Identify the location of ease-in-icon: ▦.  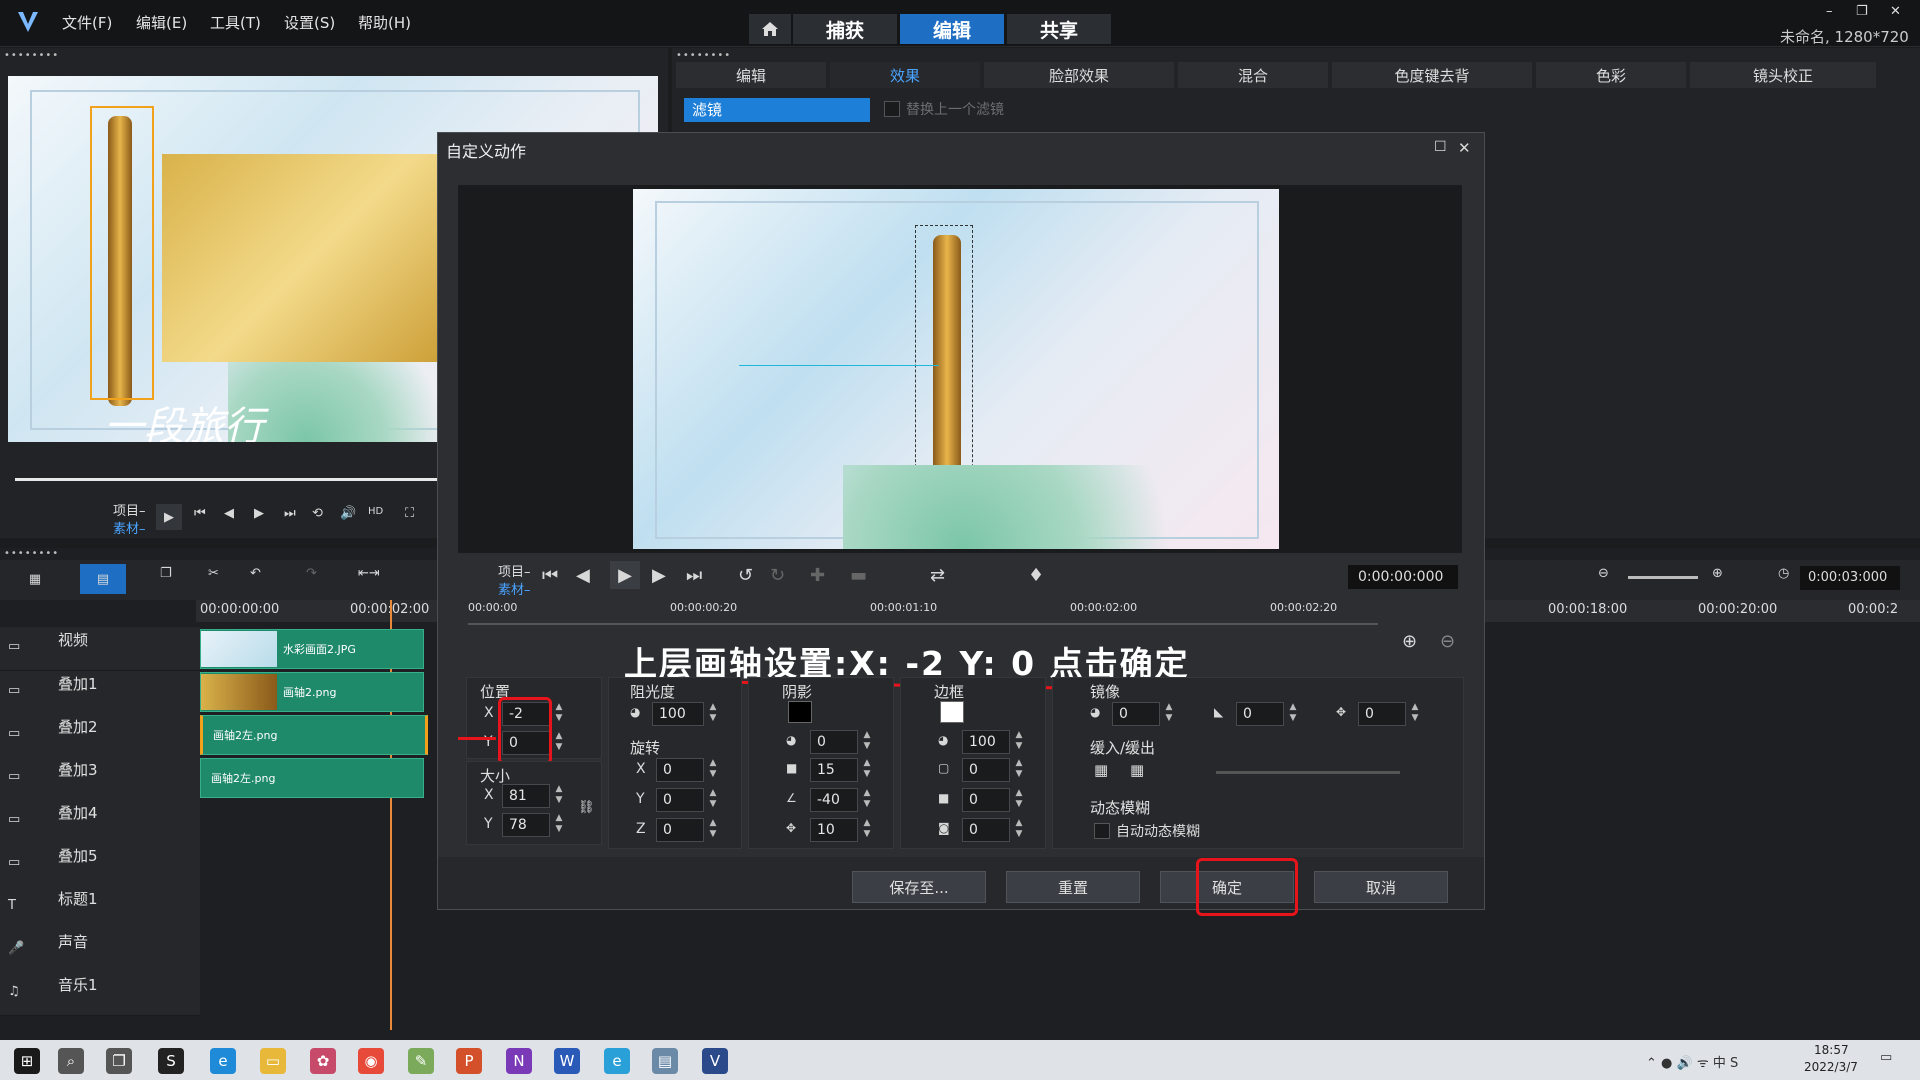
(1101, 770).